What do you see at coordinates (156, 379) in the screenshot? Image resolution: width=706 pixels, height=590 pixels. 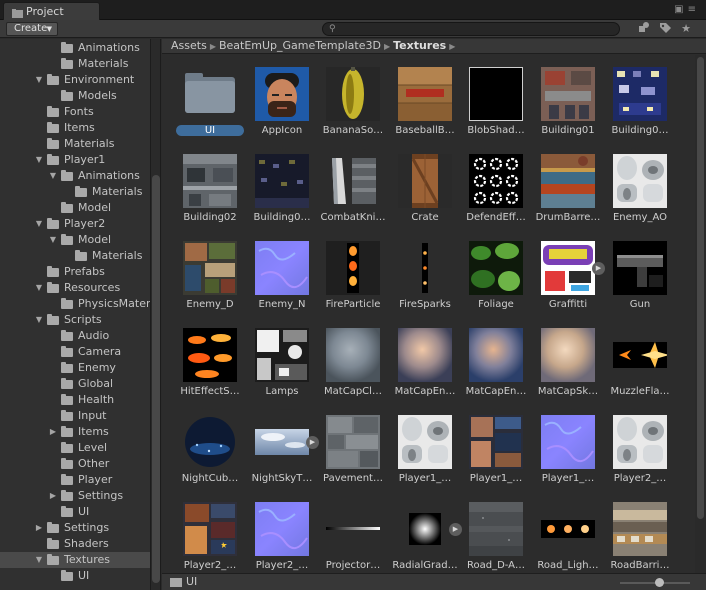 I see `tree-scrollbar-thumb` at bounding box center [156, 379].